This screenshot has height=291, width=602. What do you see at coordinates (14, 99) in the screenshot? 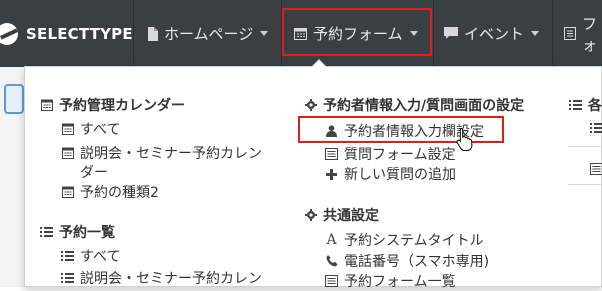
I see `calendar-app-icon` at bounding box center [14, 99].